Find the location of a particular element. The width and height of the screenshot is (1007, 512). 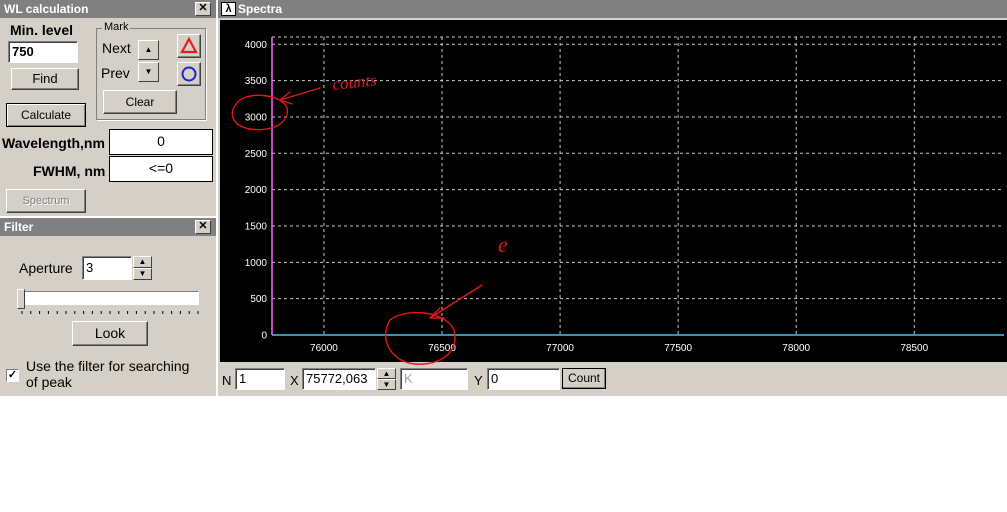

filter-checkbox-label-line1: Use the filter for searching is located at coordinates (108, 366).